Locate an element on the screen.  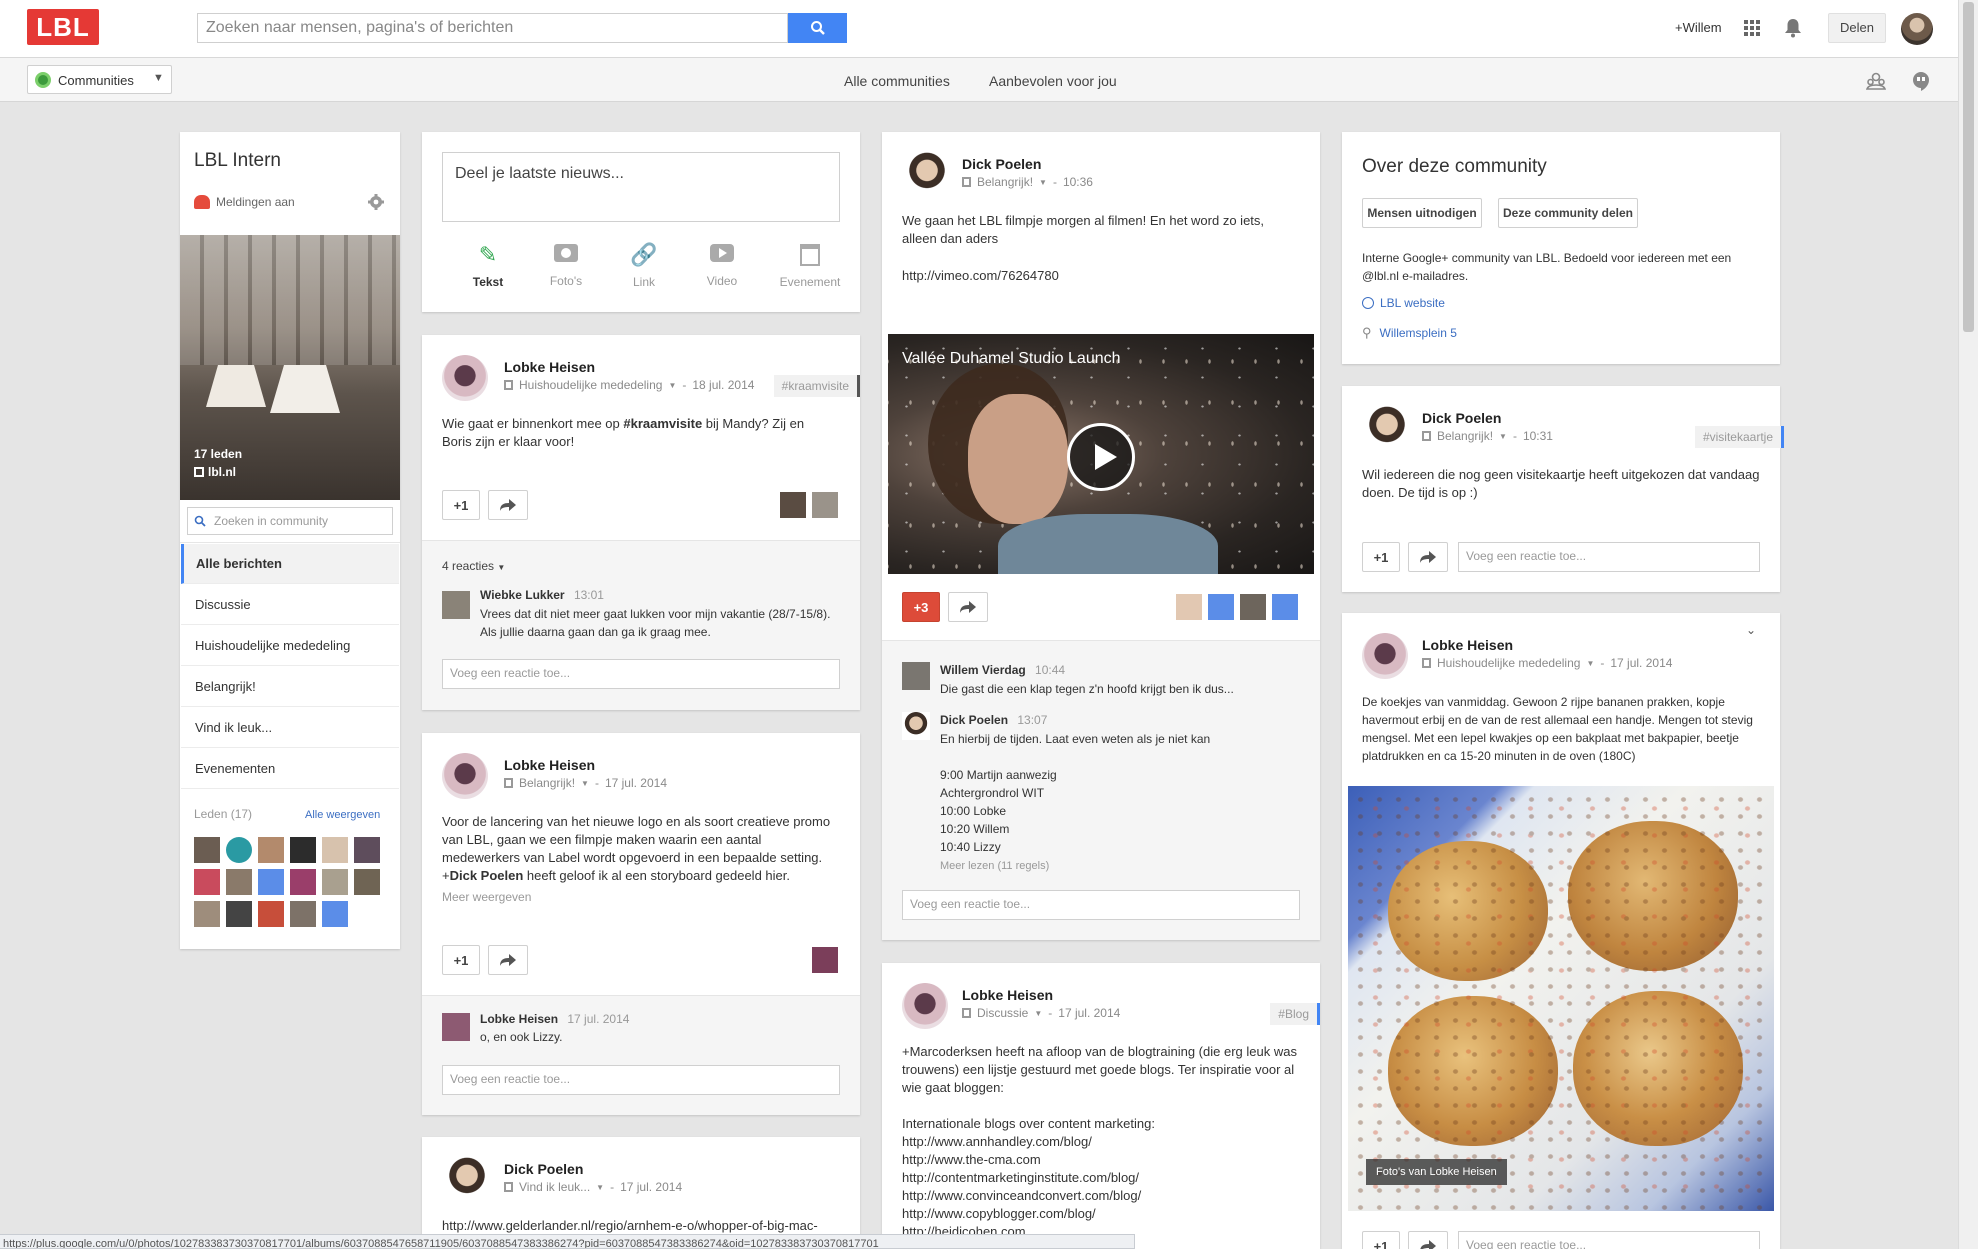
community-cover-photo: 17 leden lbl.nl is located at coordinates (290, 367).